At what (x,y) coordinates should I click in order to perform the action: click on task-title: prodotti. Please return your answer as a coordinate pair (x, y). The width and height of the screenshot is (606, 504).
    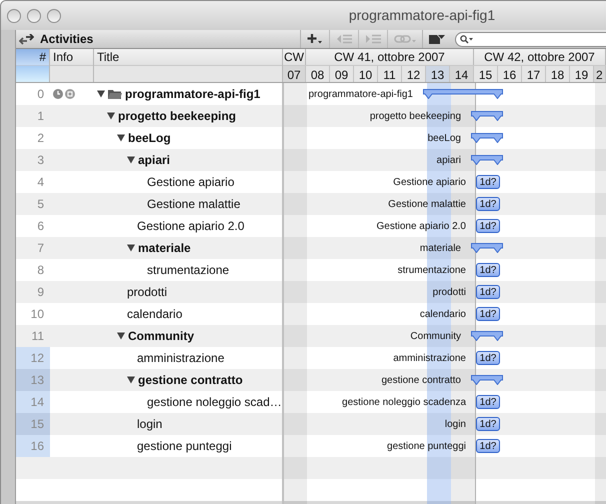
    Looking at the image, I should click on (147, 292).